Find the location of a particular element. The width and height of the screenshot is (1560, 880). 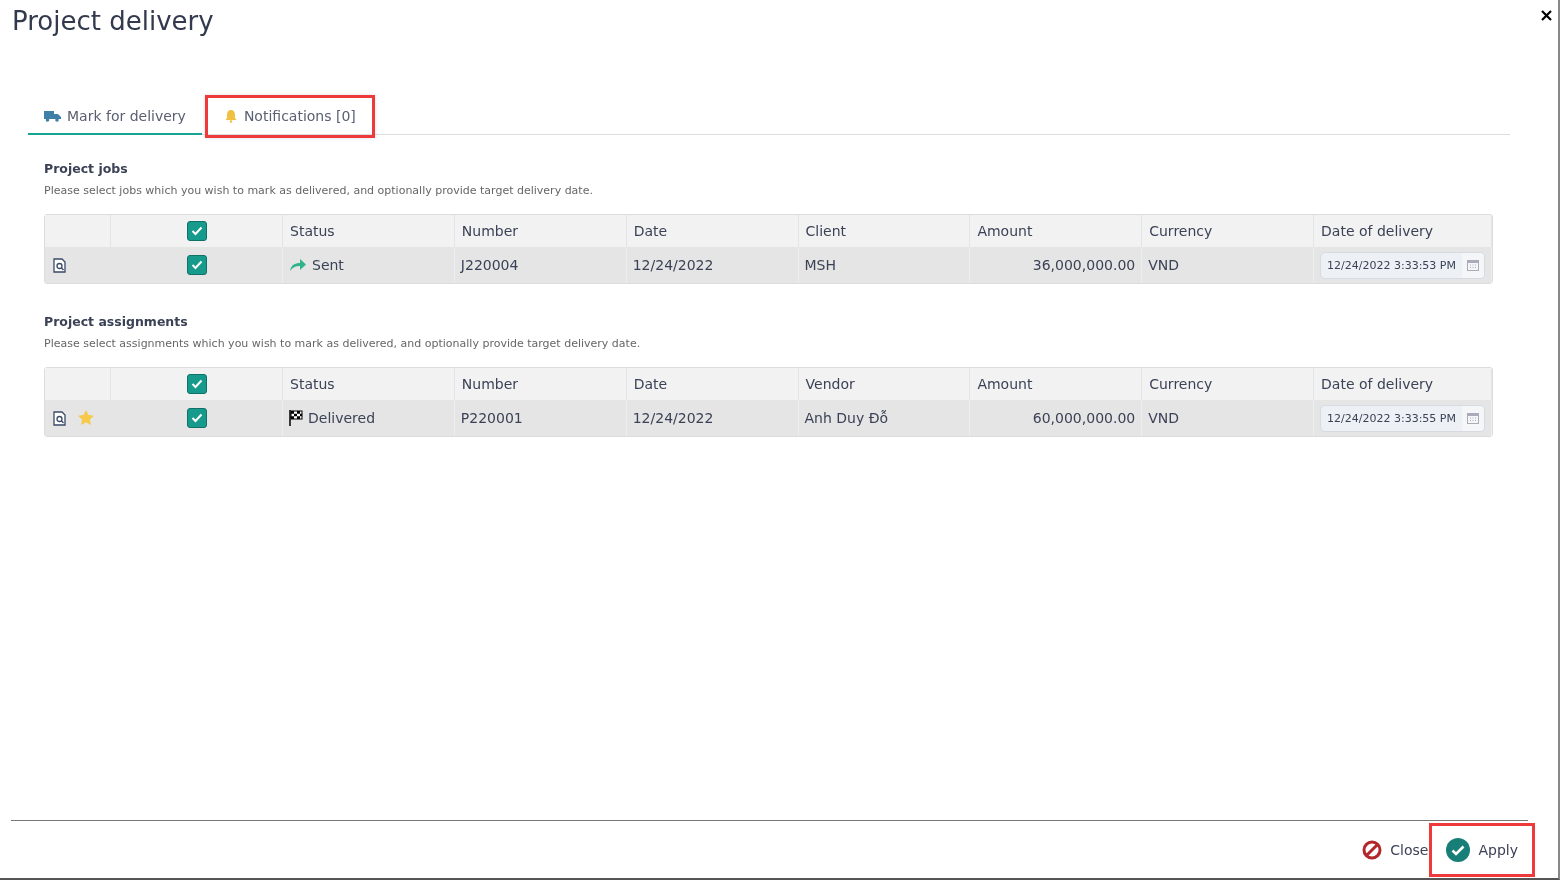

bell-icon is located at coordinates (230, 116).